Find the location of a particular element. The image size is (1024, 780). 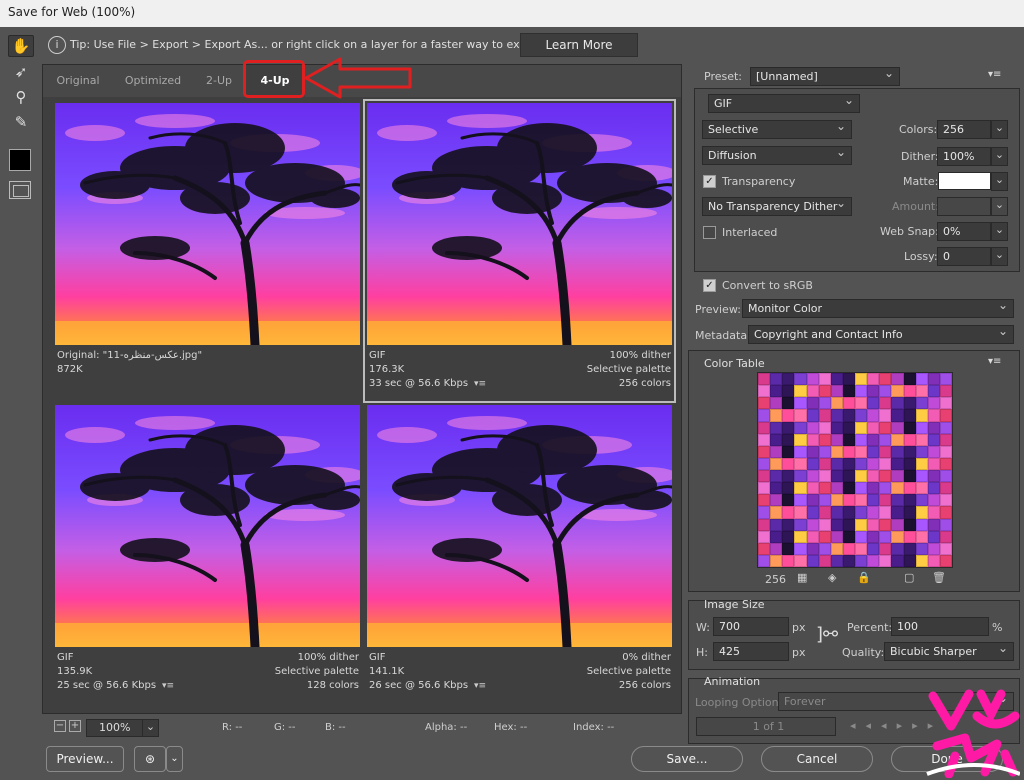

learn-more-button: Learn More is located at coordinates (579, 45).